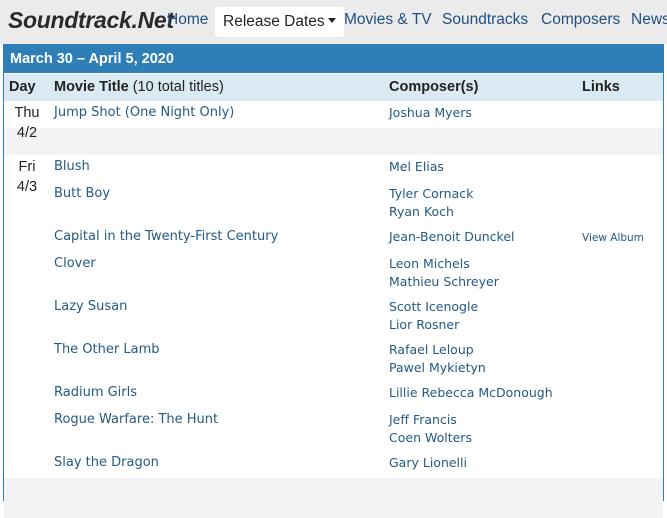  I want to click on nav-news: News, so click(649, 20).